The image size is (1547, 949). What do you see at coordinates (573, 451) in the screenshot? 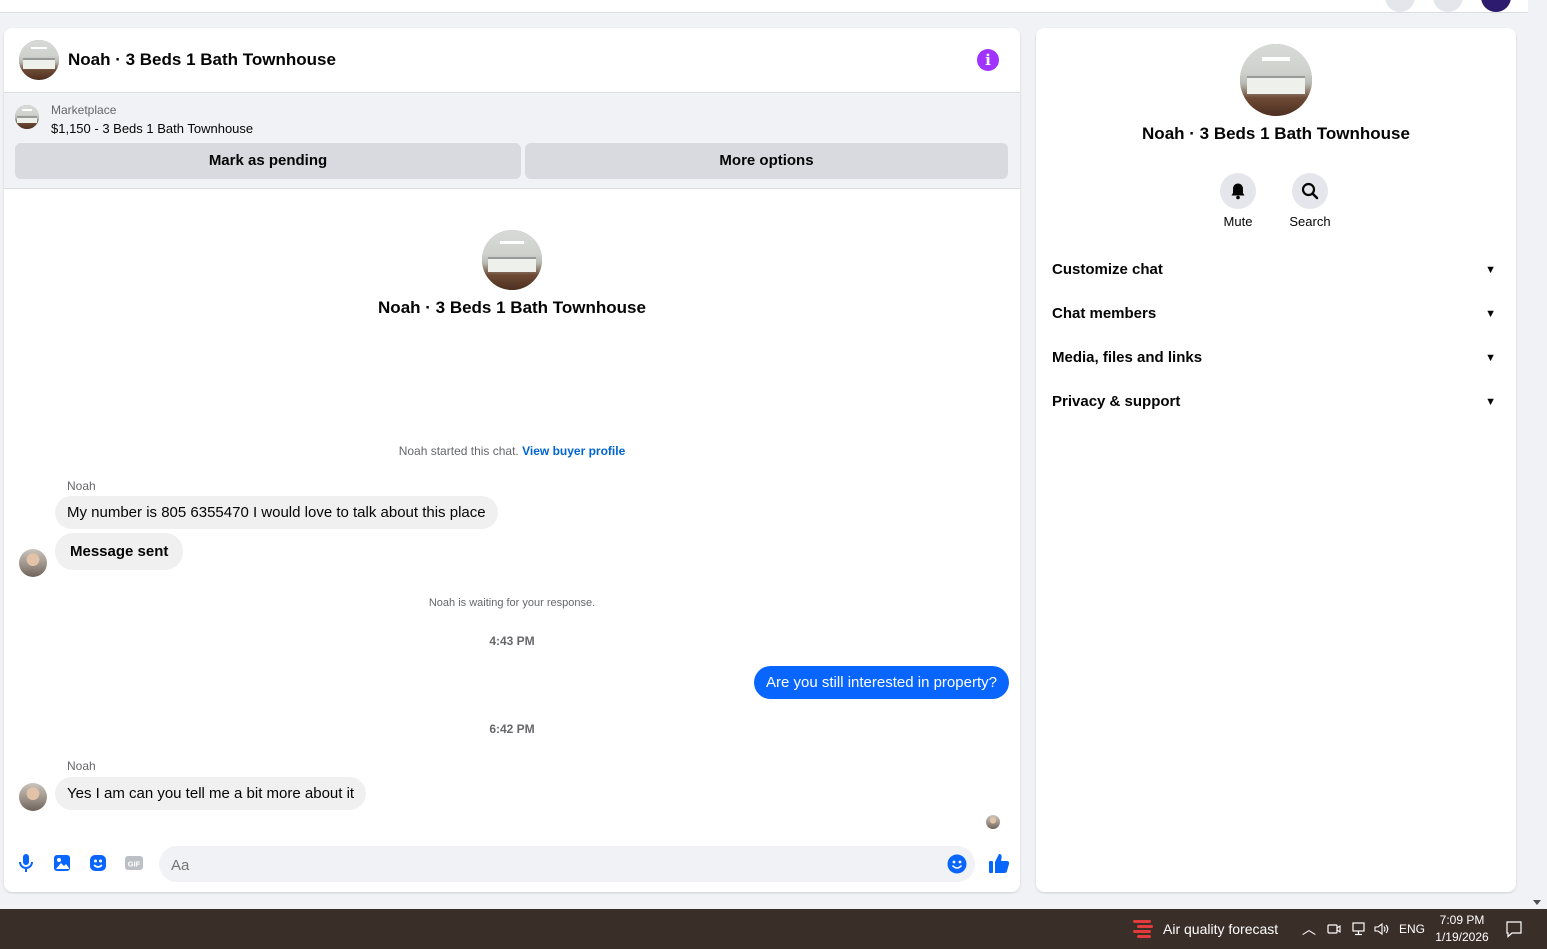
I see `view-buyer-profile-link: View buyer profile` at bounding box center [573, 451].